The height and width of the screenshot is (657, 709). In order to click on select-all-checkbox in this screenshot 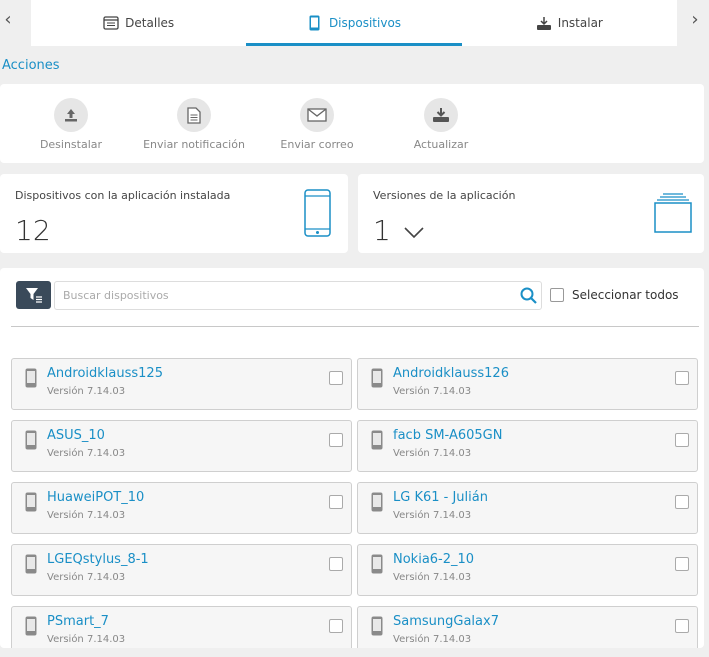, I will do `click(557, 295)`.